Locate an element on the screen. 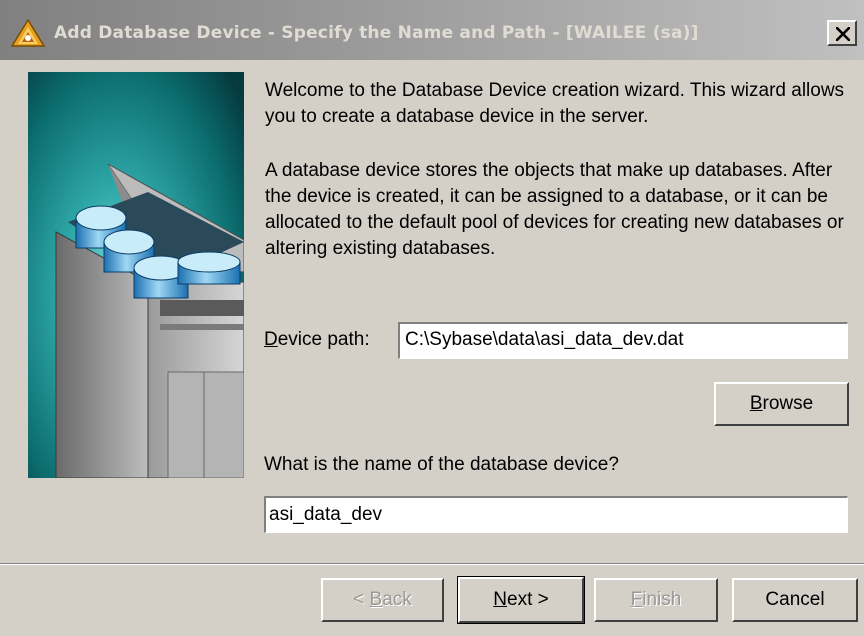 The width and height of the screenshot is (864, 636). mnemonic: F is located at coordinates (636, 599).